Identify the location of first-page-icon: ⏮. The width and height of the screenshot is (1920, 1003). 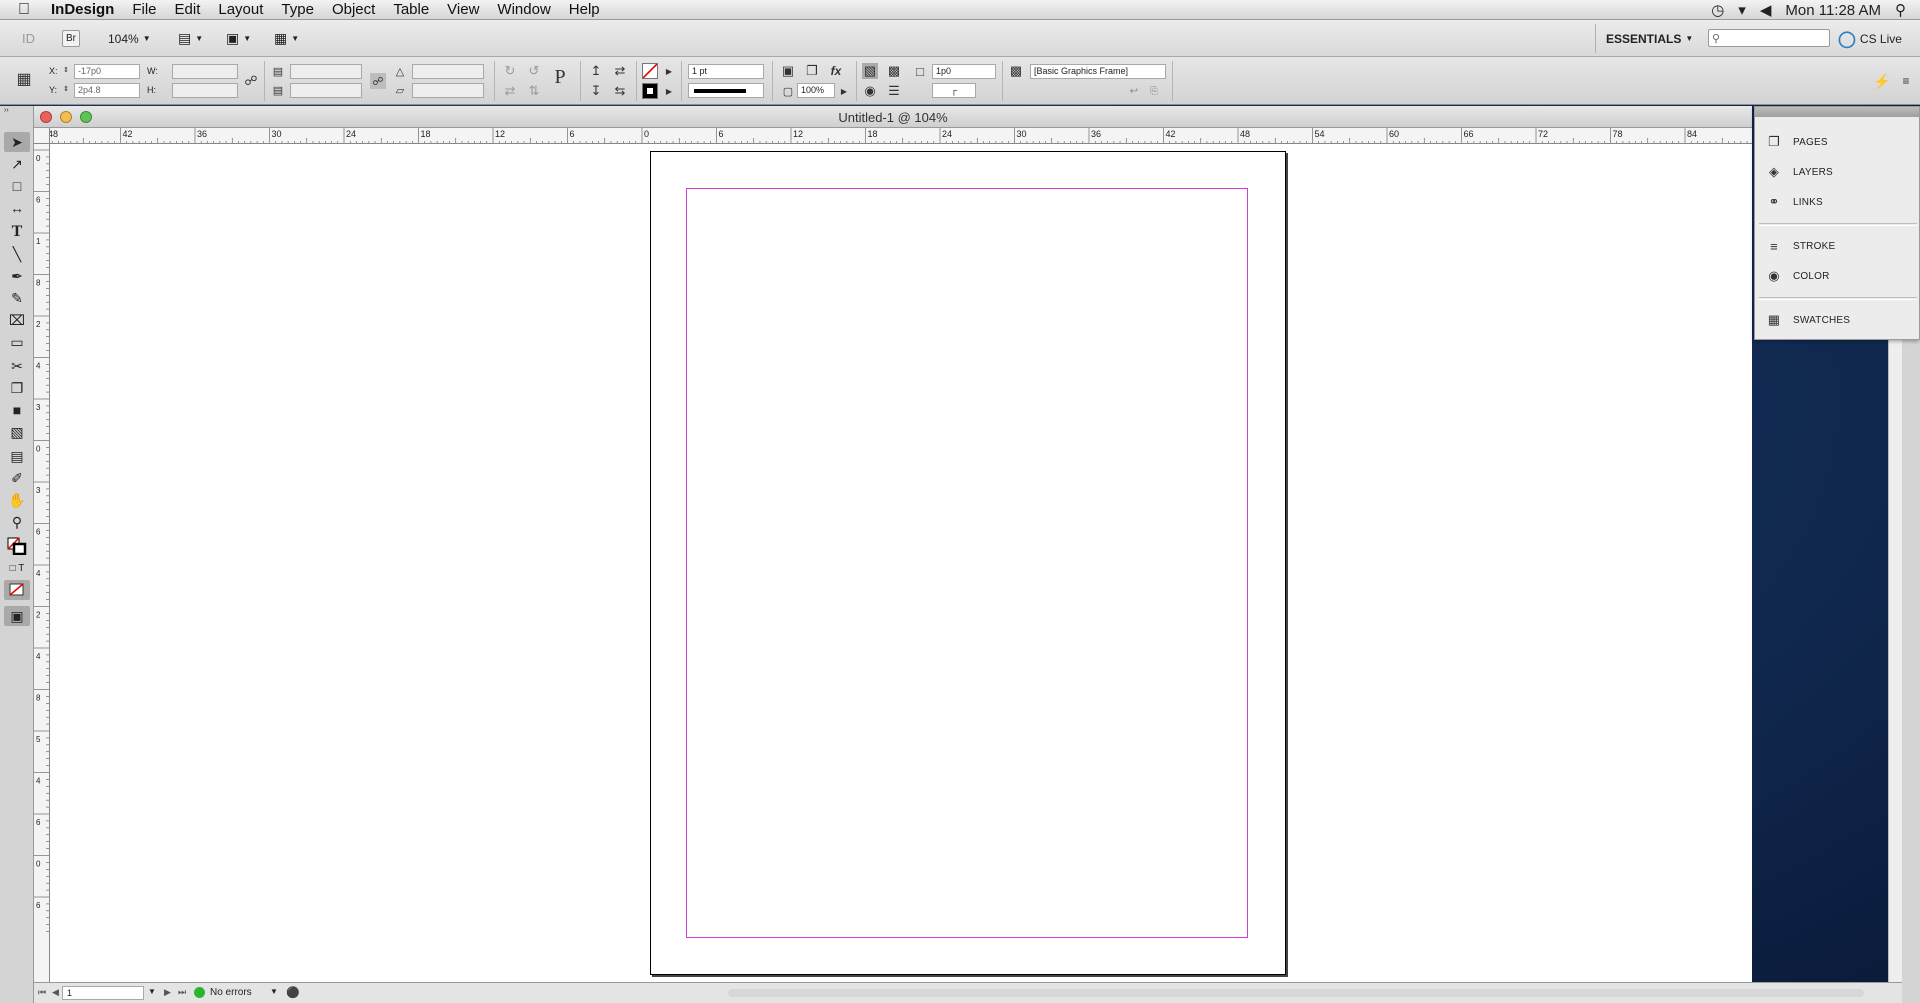
(42, 992).